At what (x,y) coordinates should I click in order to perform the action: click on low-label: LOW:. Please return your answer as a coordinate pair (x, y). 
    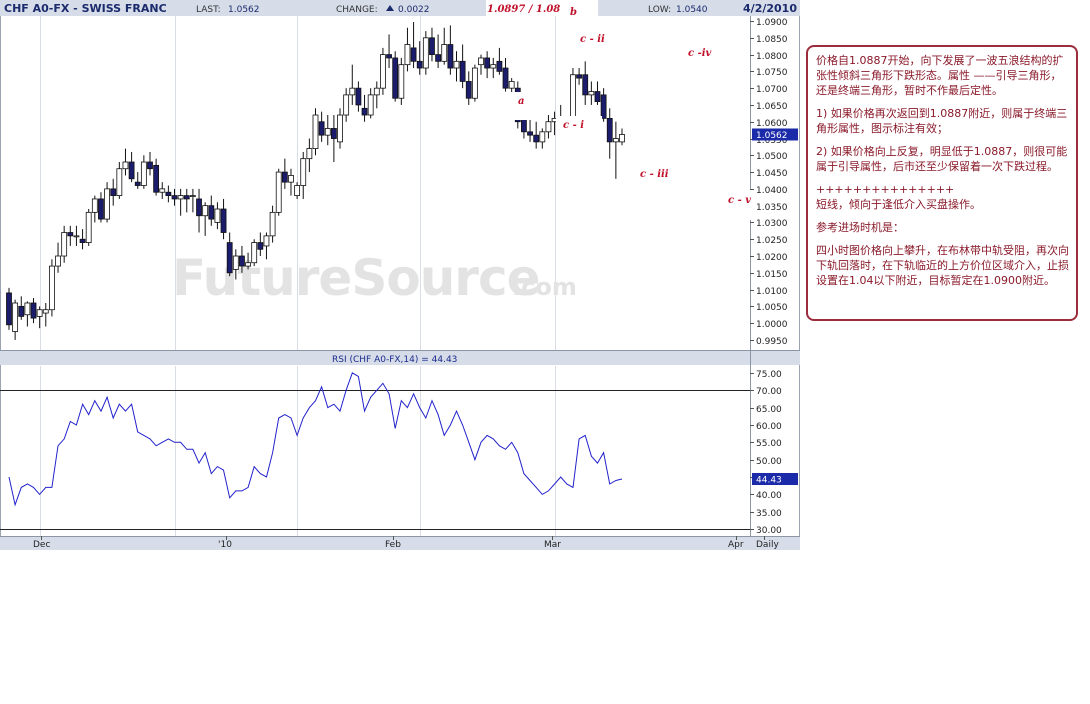
    Looking at the image, I should click on (659, 10).